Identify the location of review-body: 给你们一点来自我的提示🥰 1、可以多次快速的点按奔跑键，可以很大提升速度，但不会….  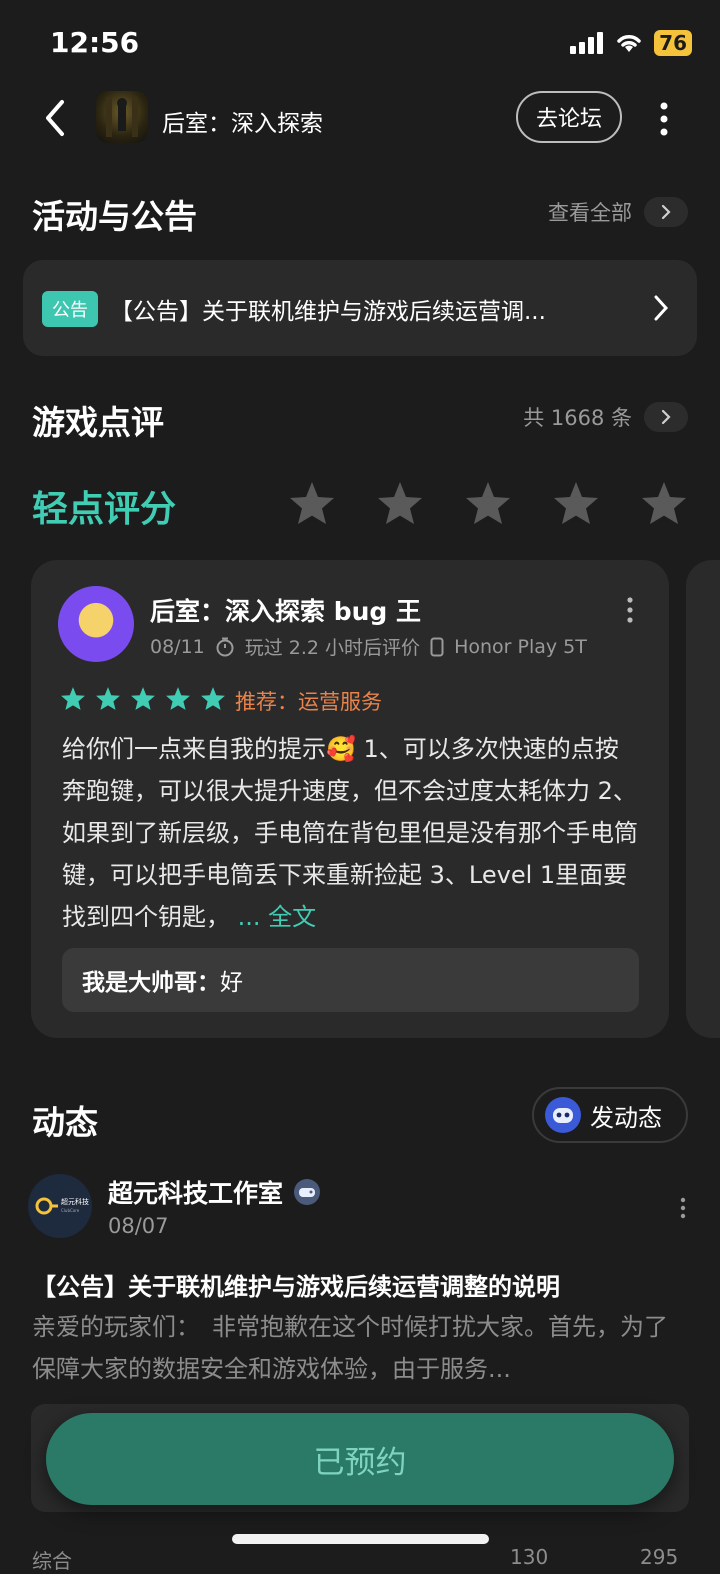
(352, 833).